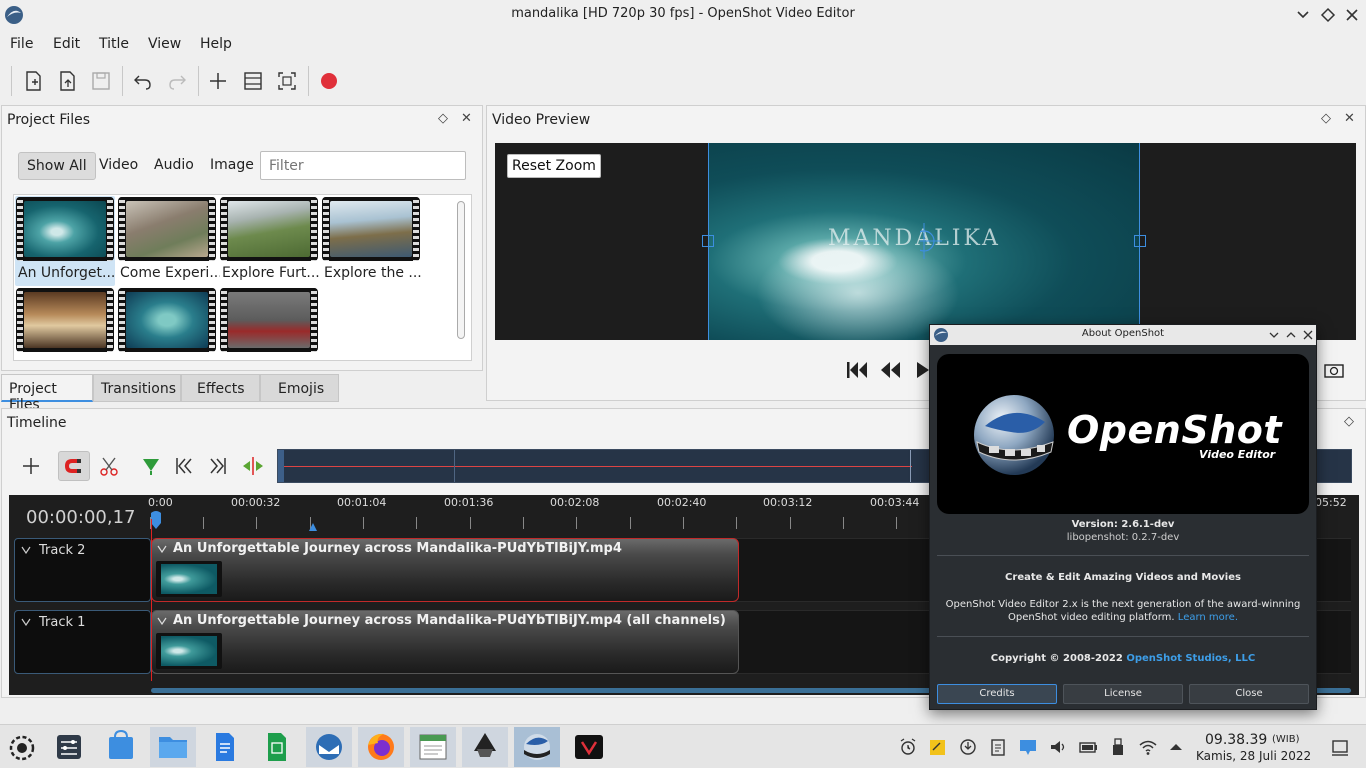  I want to click on updates-icon, so click(968, 747).